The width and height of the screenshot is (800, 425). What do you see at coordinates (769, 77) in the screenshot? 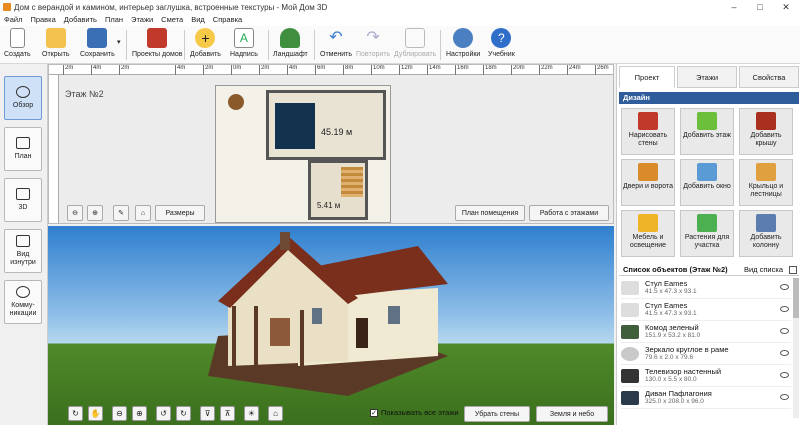
I see `tab-properties: Свойства` at bounding box center [769, 77].